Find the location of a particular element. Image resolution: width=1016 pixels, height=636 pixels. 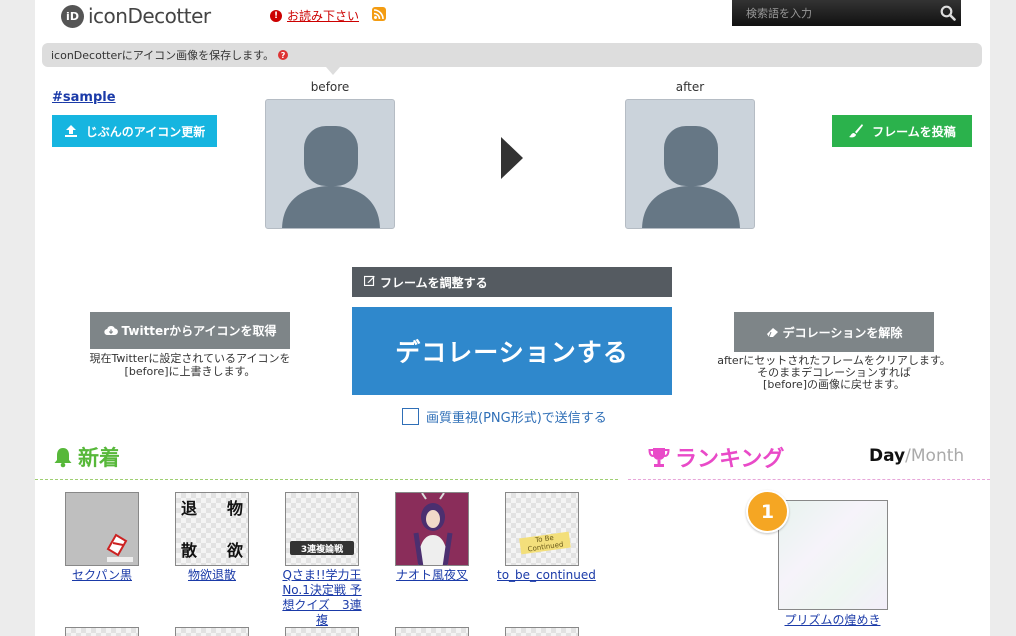

search-bar: 検索語を入力 is located at coordinates (846, 13).